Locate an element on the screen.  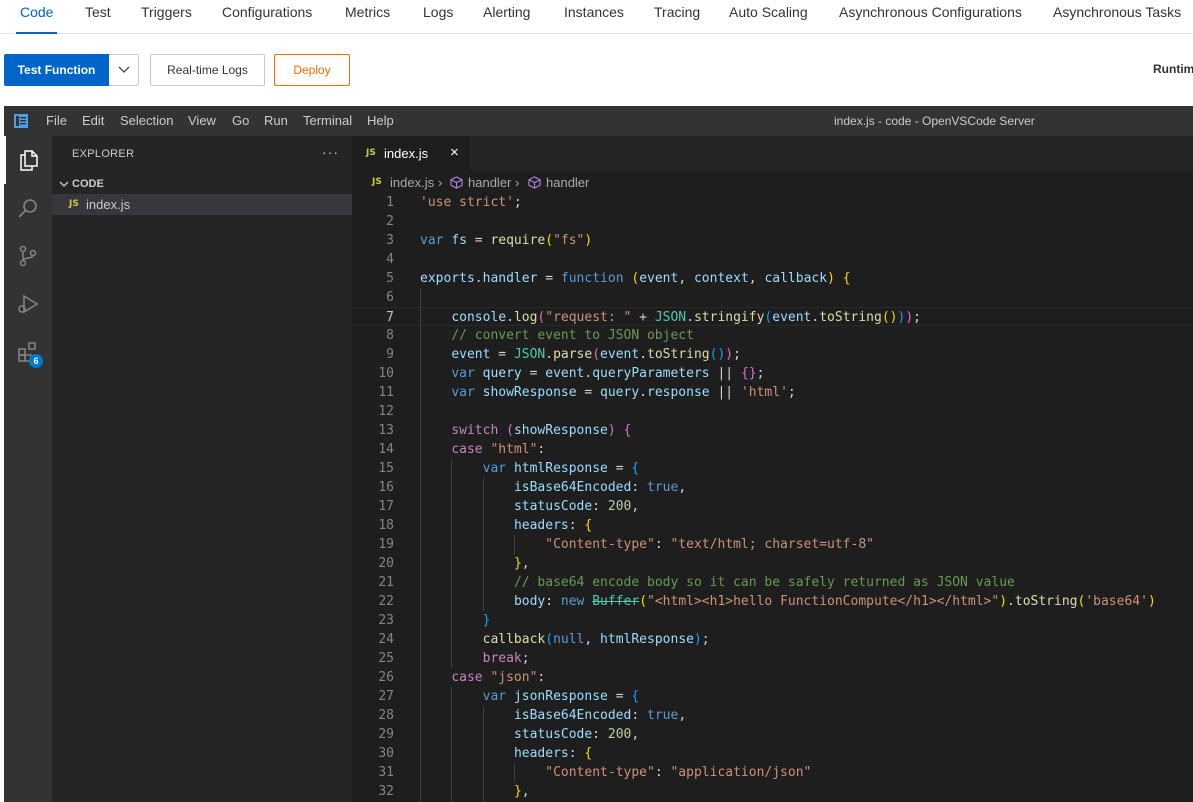
code-line: 26 case "json": is located at coordinates (772, 677).